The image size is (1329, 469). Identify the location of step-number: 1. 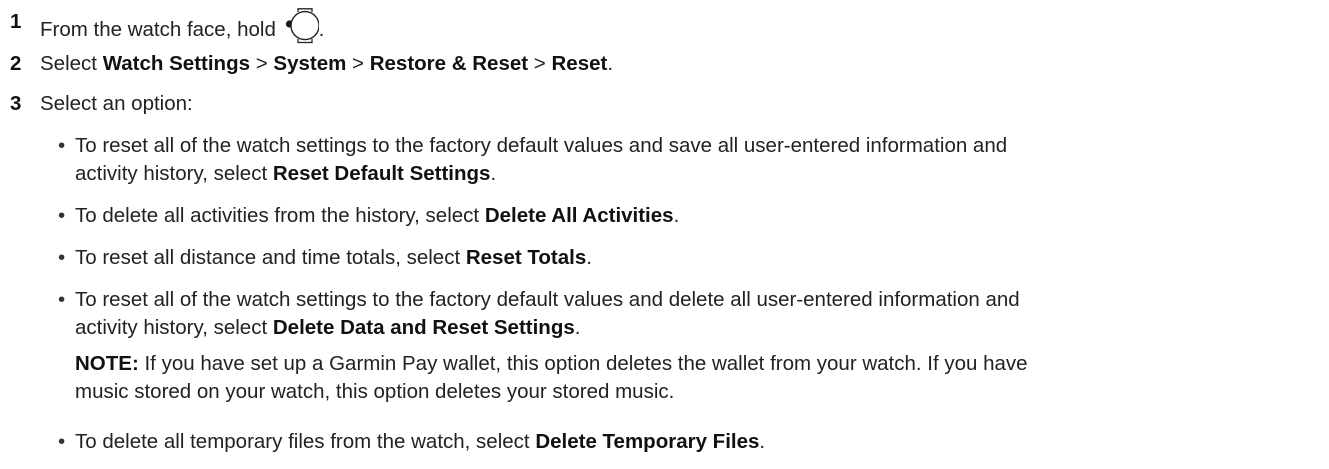
(16, 21).